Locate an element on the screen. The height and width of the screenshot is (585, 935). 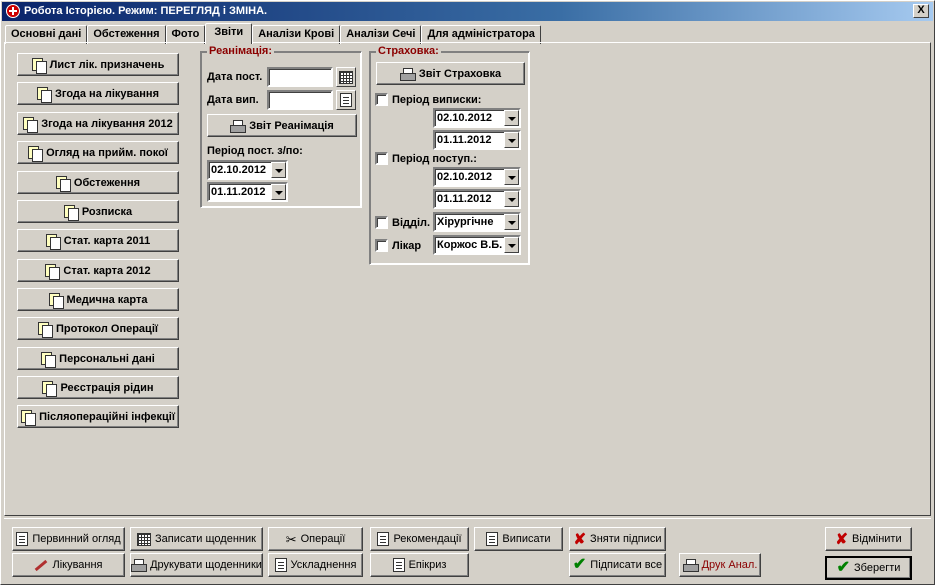
date-discharge-input is located at coordinates (300, 100).